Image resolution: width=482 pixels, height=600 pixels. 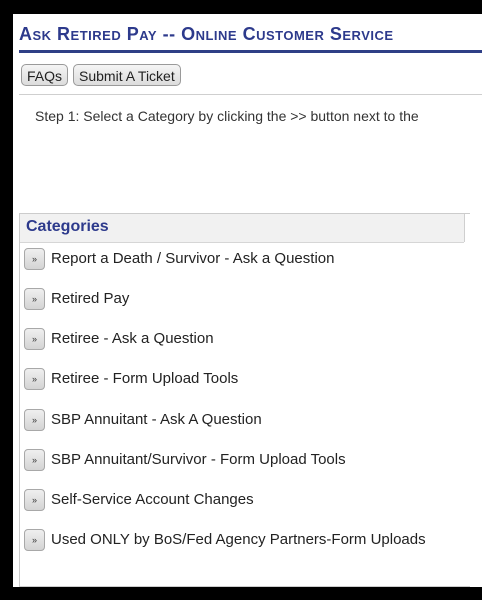 What do you see at coordinates (45, 75) in the screenshot?
I see `faqs-button: FAQs` at bounding box center [45, 75].